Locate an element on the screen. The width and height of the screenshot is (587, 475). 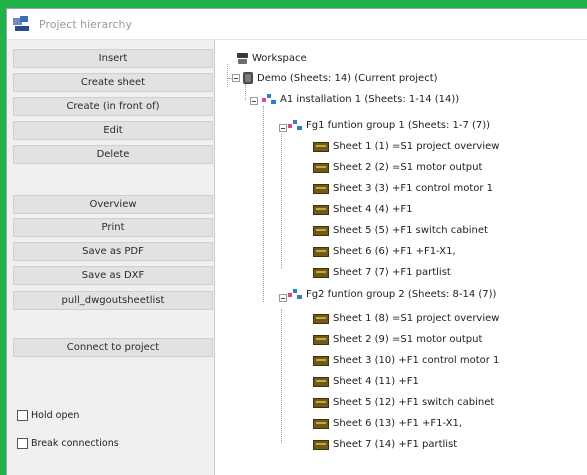
tree-node-sheet: Sheet 7 (14) +F1 partlist is located at coordinates (385, 444).